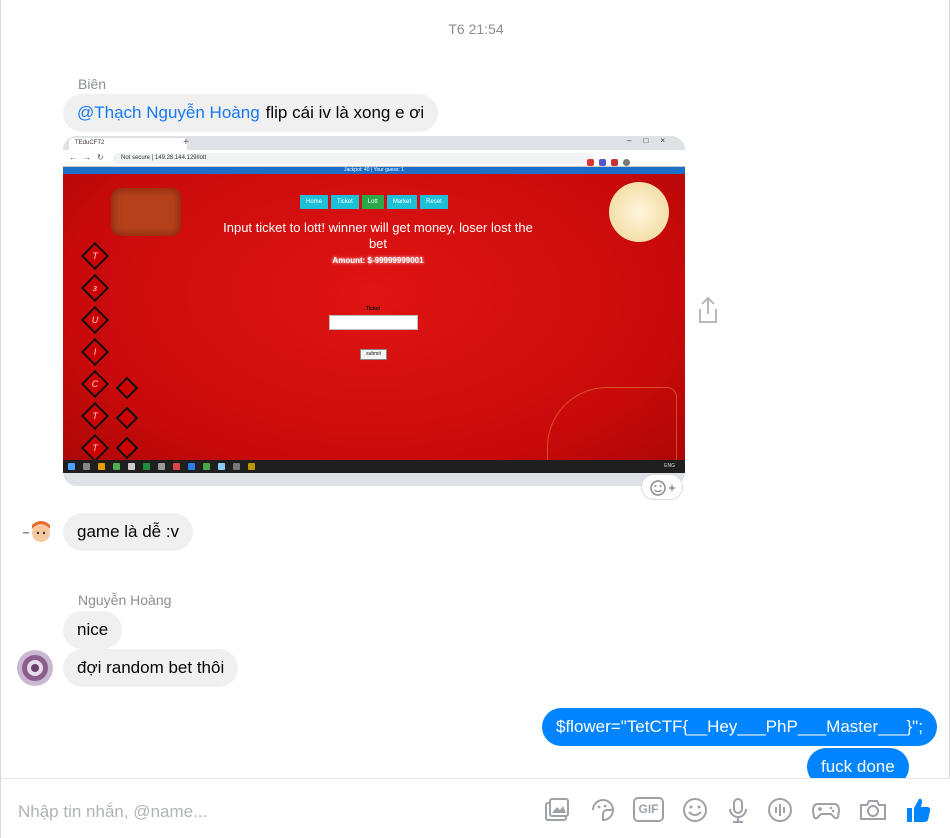  What do you see at coordinates (652, 140) in the screenshot?
I see `window-controls-icon: –□×` at bounding box center [652, 140].